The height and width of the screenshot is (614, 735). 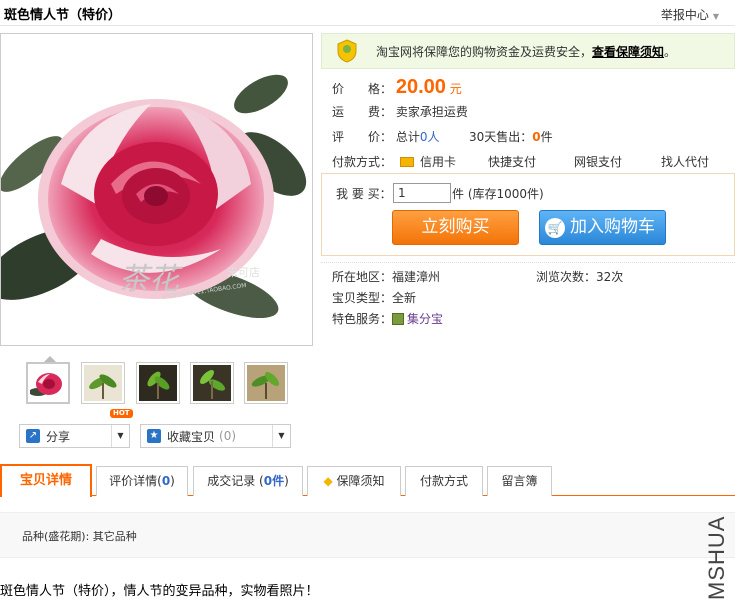 What do you see at coordinates (407, 162) in the screenshot?
I see `credit-card-icon` at bounding box center [407, 162].